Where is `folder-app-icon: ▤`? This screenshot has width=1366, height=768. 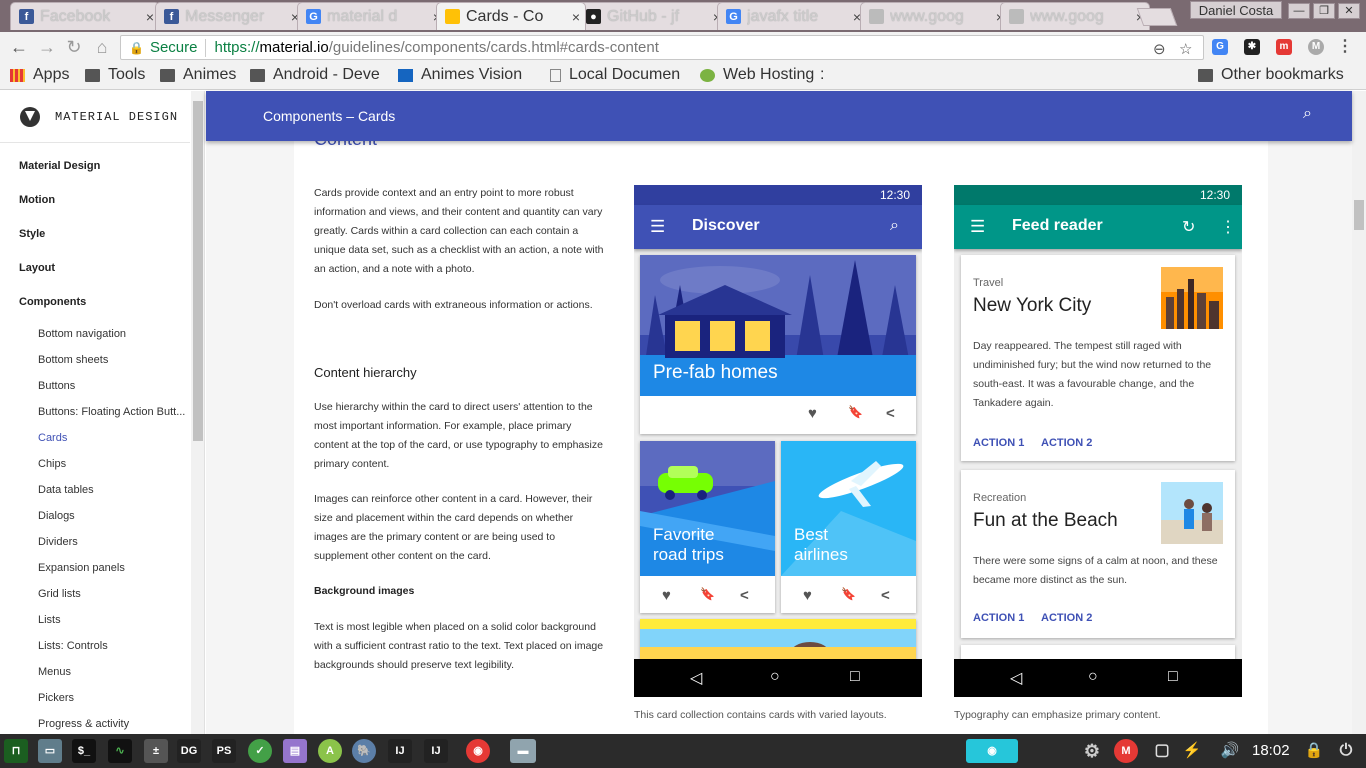
folder-app-icon: ▤ is located at coordinates (295, 751).